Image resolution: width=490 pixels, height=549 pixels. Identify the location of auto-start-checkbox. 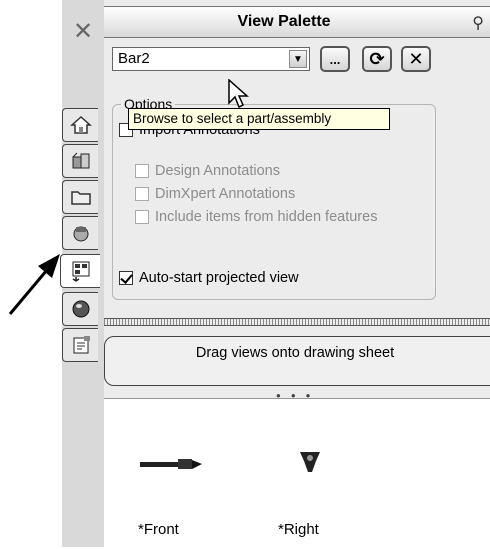
(126, 278).